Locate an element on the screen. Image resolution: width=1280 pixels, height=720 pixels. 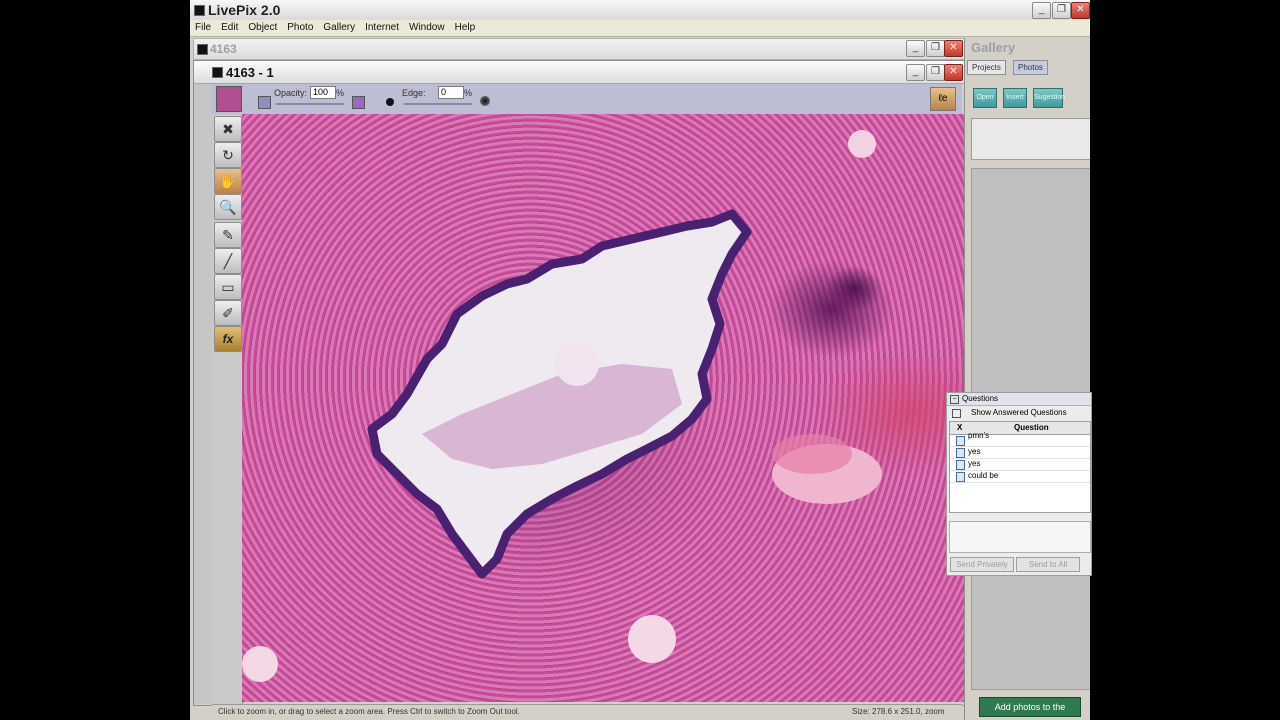
minimize-button: _ is located at coordinates (1041, 10).